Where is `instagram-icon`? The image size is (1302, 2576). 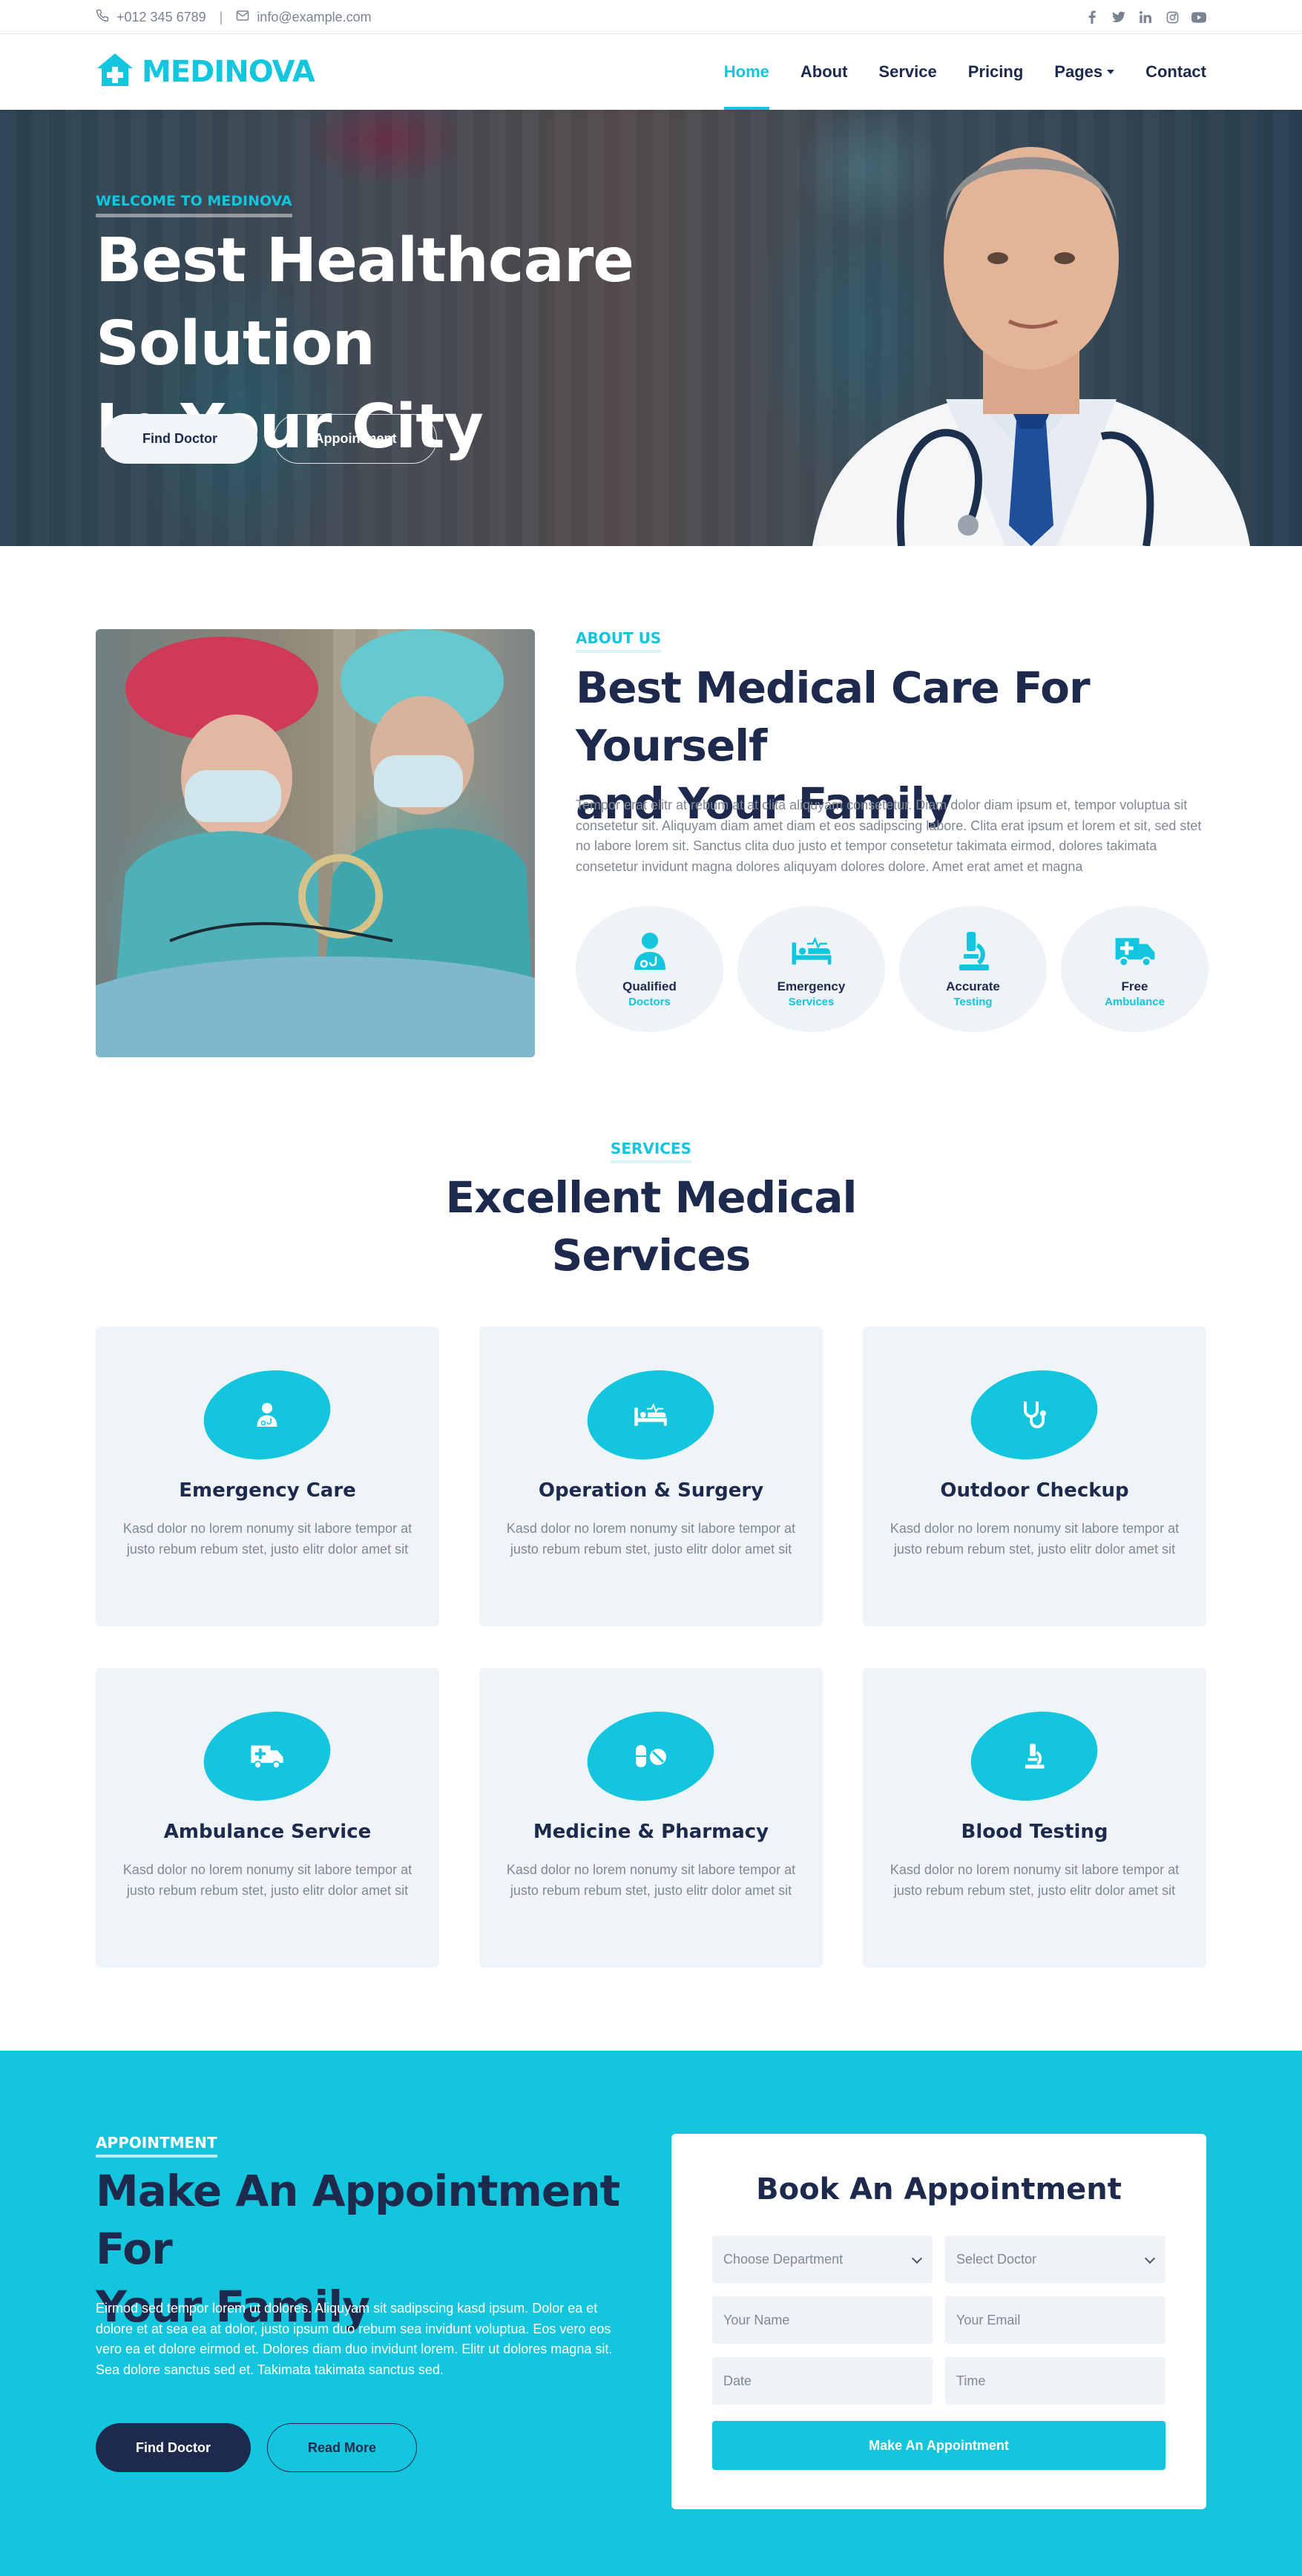 instagram-icon is located at coordinates (1172, 17).